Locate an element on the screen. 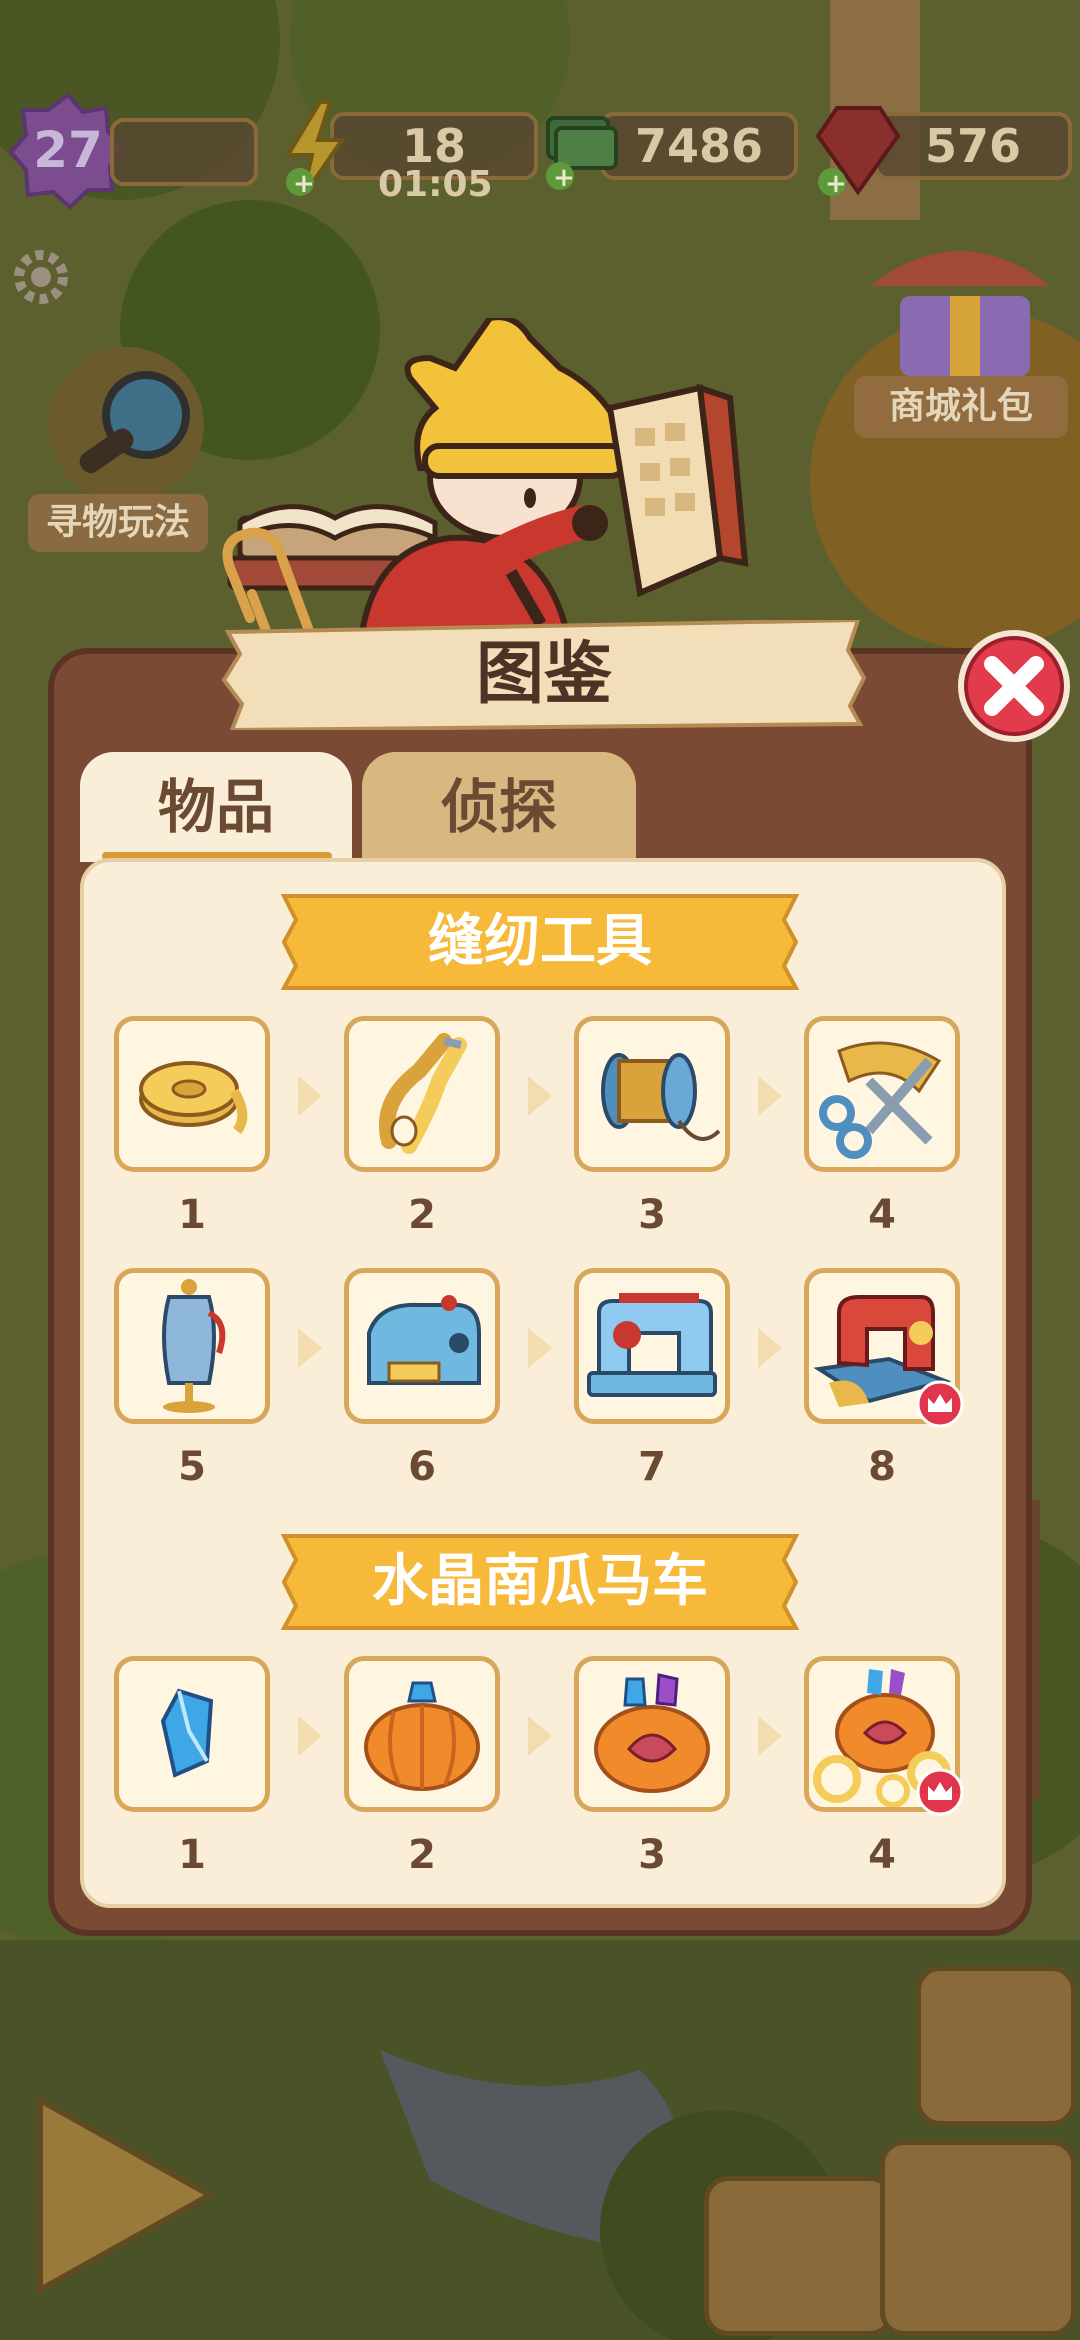  close-button is located at coordinates (1014, 686).